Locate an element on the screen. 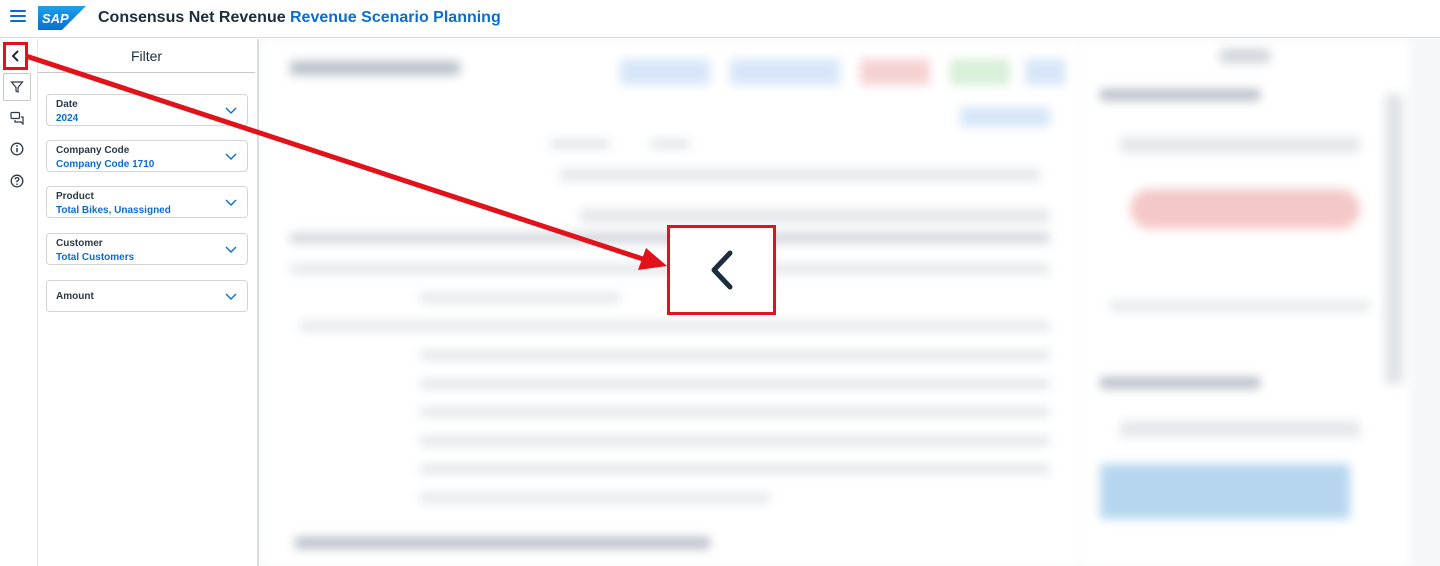 This screenshot has width=1440, height=566. filter-title: Filter is located at coordinates (146, 56).